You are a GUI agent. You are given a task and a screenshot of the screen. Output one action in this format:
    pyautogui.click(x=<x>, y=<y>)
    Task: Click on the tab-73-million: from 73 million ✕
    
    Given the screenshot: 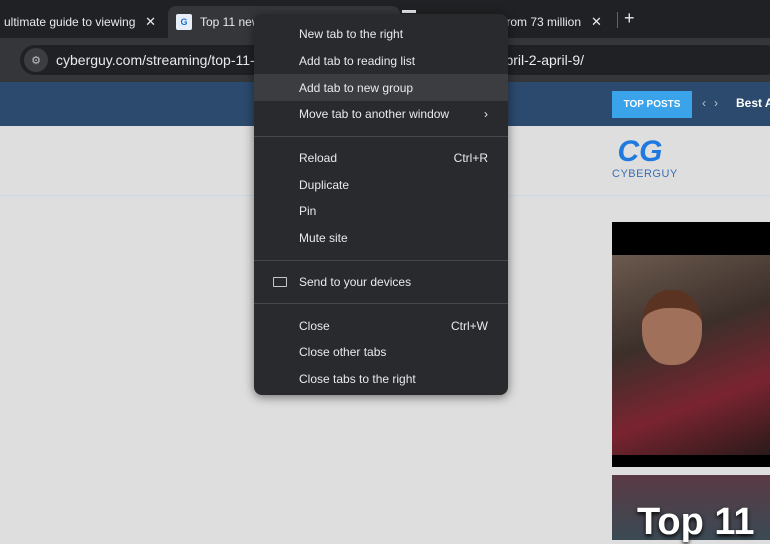 What is the action you would take?
    pyautogui.click(x=555, y=22)
    